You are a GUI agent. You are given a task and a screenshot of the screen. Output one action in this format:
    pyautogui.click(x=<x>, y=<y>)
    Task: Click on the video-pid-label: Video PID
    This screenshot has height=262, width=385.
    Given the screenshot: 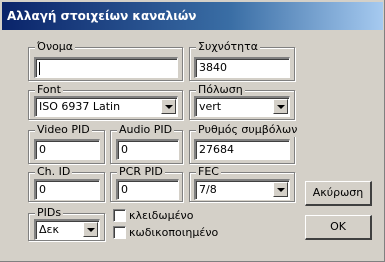 What is the action you would take?
    pyautogui.click(x=63, y=130)
    